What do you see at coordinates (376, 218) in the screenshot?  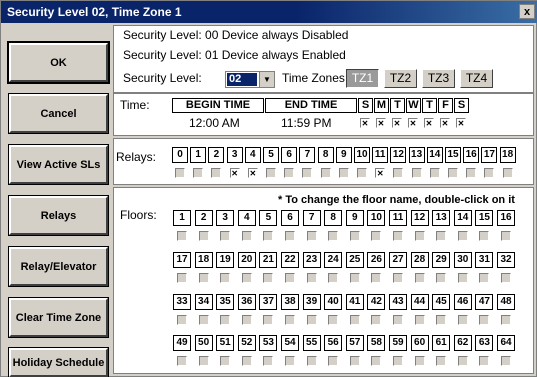 I see `floor-number: 10` at bounding box center [376, 218].